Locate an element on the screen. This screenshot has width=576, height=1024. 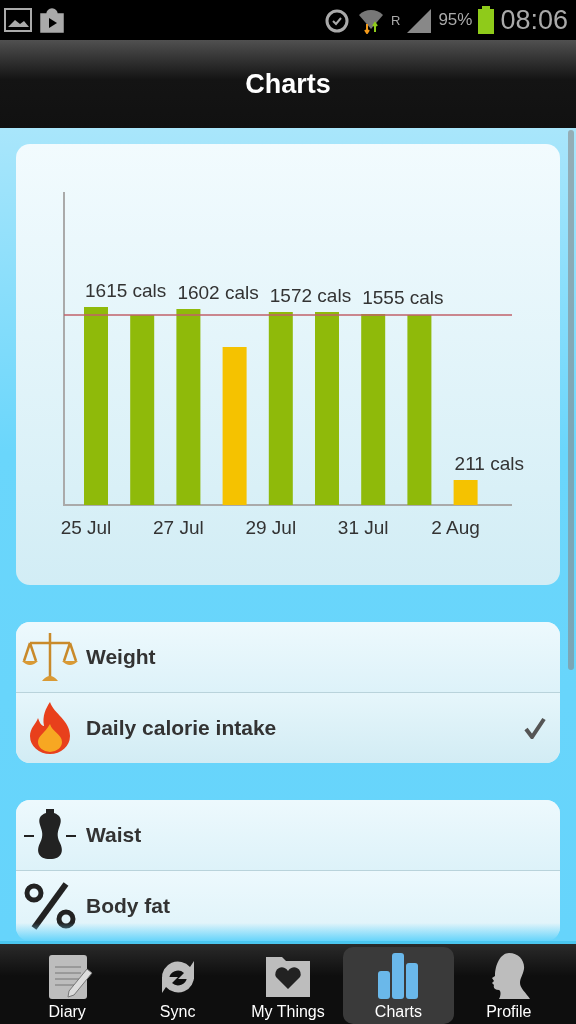
nav-tab: Diary is located at coordinates (67, 985).